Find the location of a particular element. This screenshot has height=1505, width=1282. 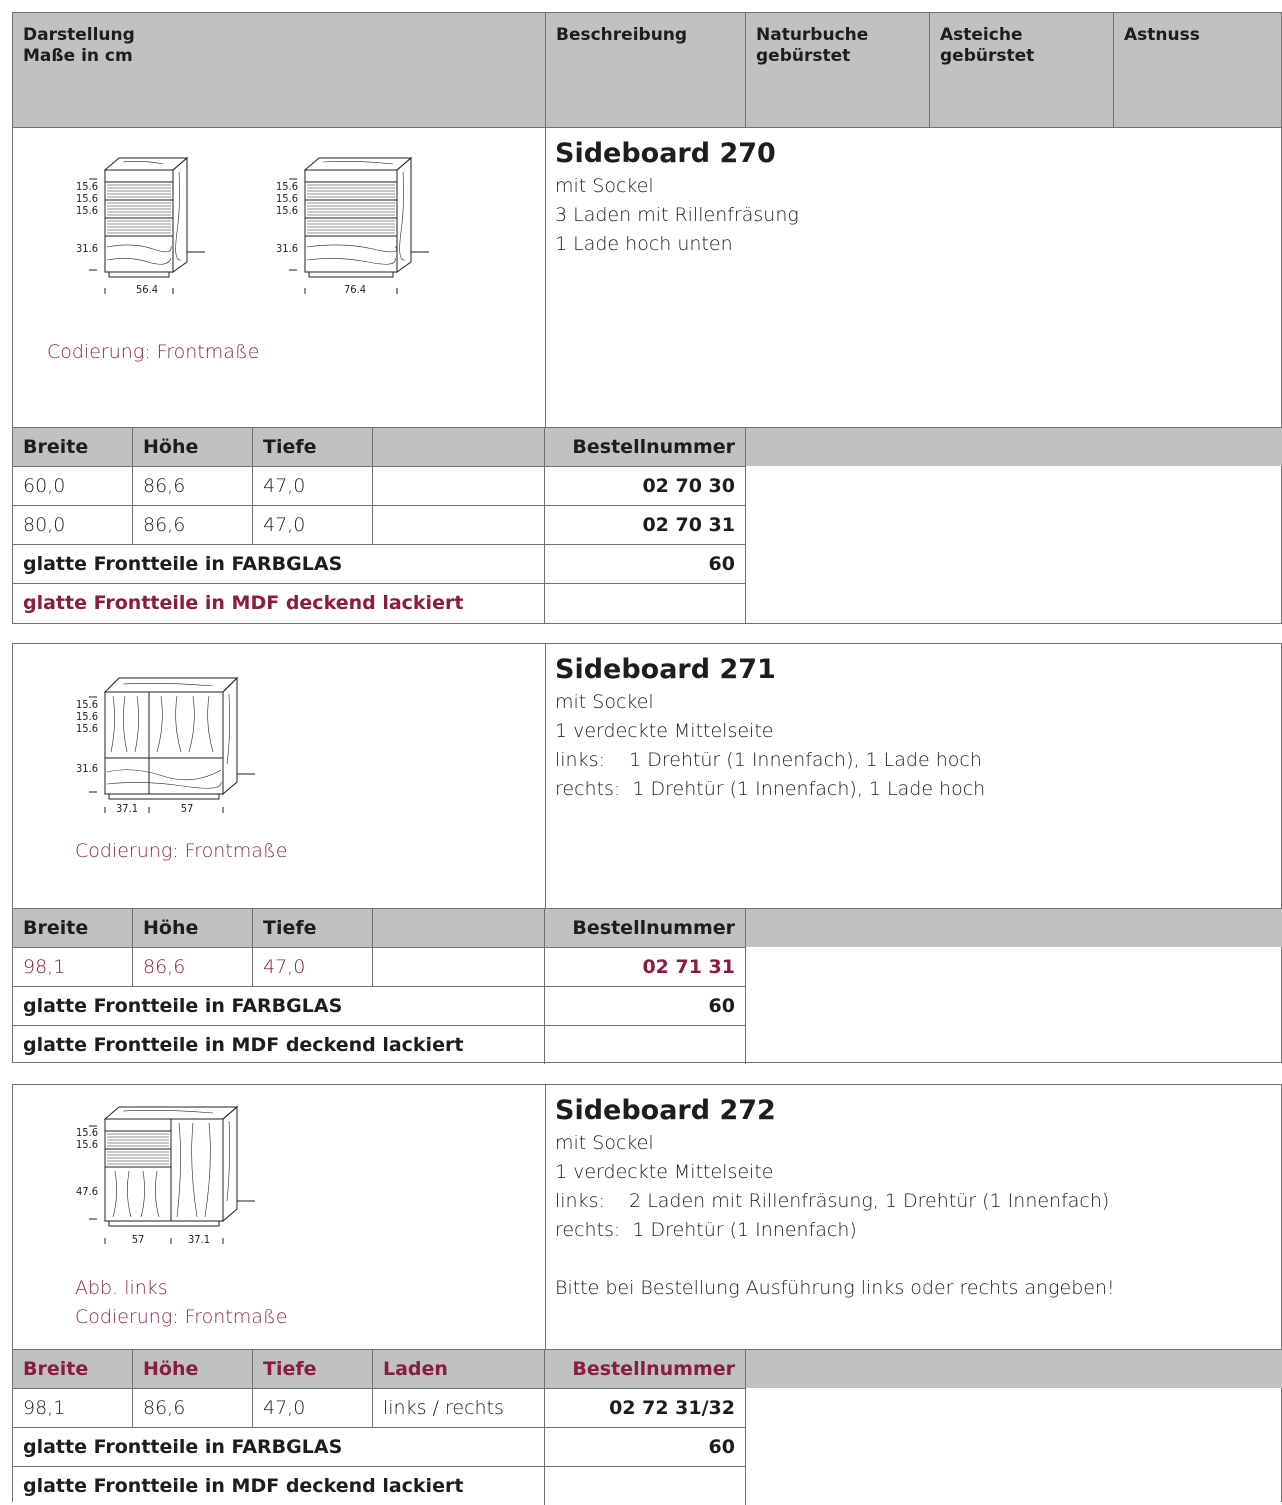

product-title: Sideboard 272 is located at coordinates (665, 1110).